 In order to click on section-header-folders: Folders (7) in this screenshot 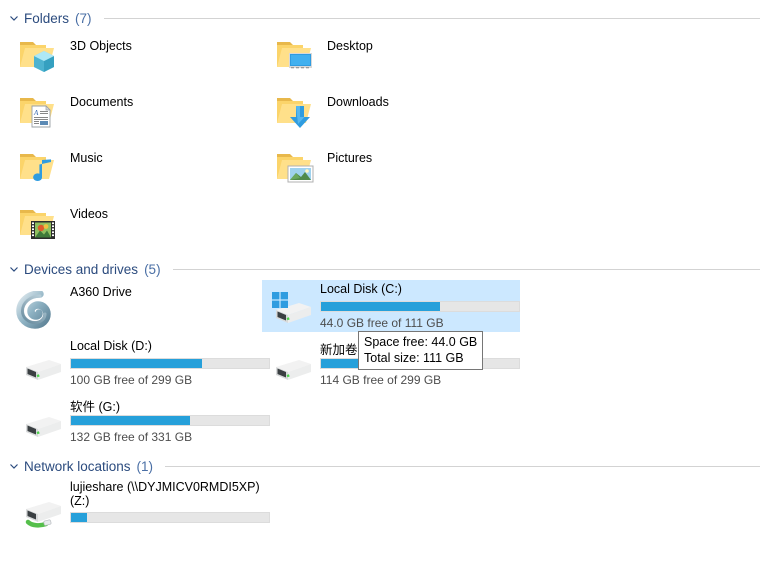, I will do `click(384, 18)`.